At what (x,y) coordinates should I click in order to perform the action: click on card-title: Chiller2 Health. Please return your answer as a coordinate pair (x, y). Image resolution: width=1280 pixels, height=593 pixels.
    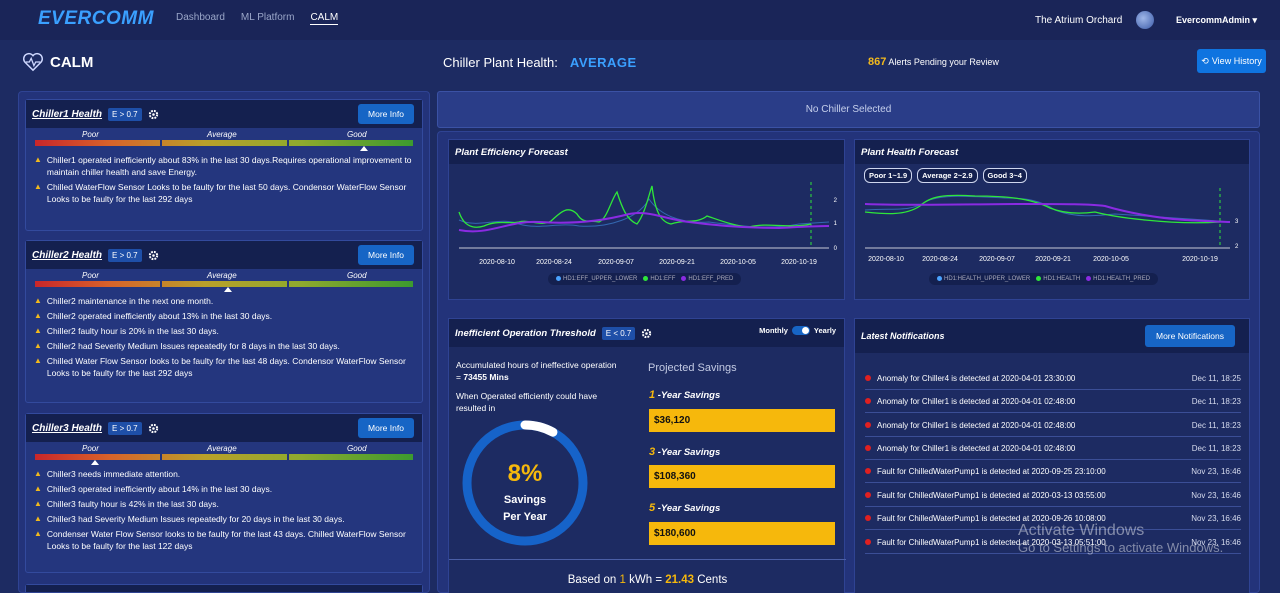
    Looking at the image, I should click on (67, 255).